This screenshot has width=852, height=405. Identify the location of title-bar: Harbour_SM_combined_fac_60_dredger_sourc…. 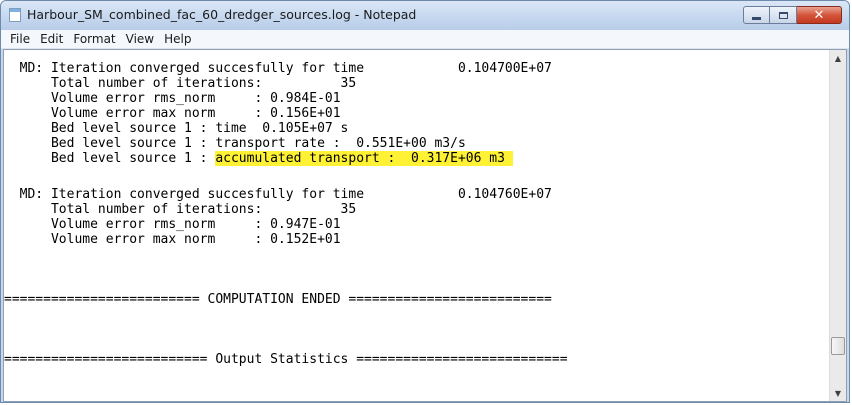
(425, 15).